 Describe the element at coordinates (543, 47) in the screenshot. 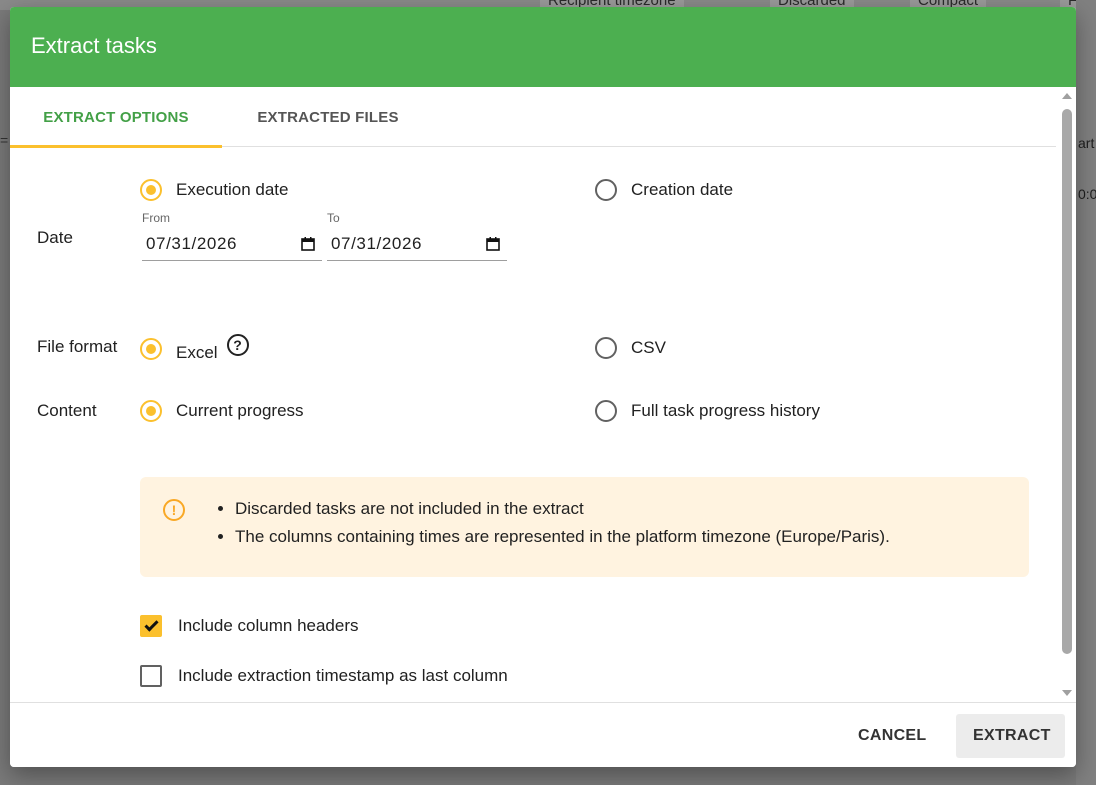

I see `dialog-header: Extract tasks` at that location.